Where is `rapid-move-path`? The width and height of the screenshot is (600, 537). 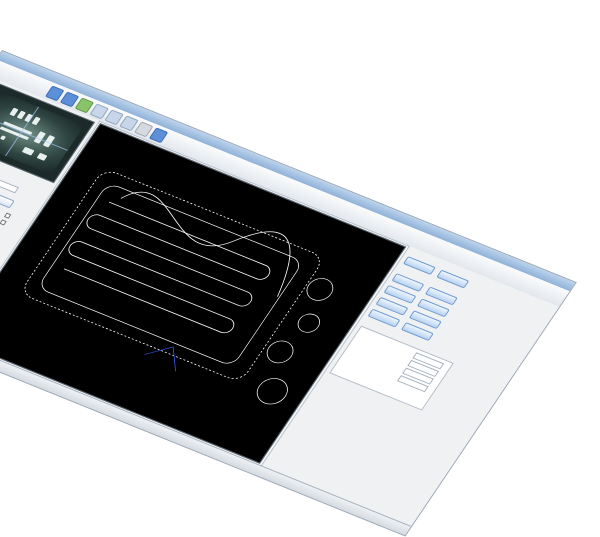
rapid-move-path is located at coordinates (160, 359).